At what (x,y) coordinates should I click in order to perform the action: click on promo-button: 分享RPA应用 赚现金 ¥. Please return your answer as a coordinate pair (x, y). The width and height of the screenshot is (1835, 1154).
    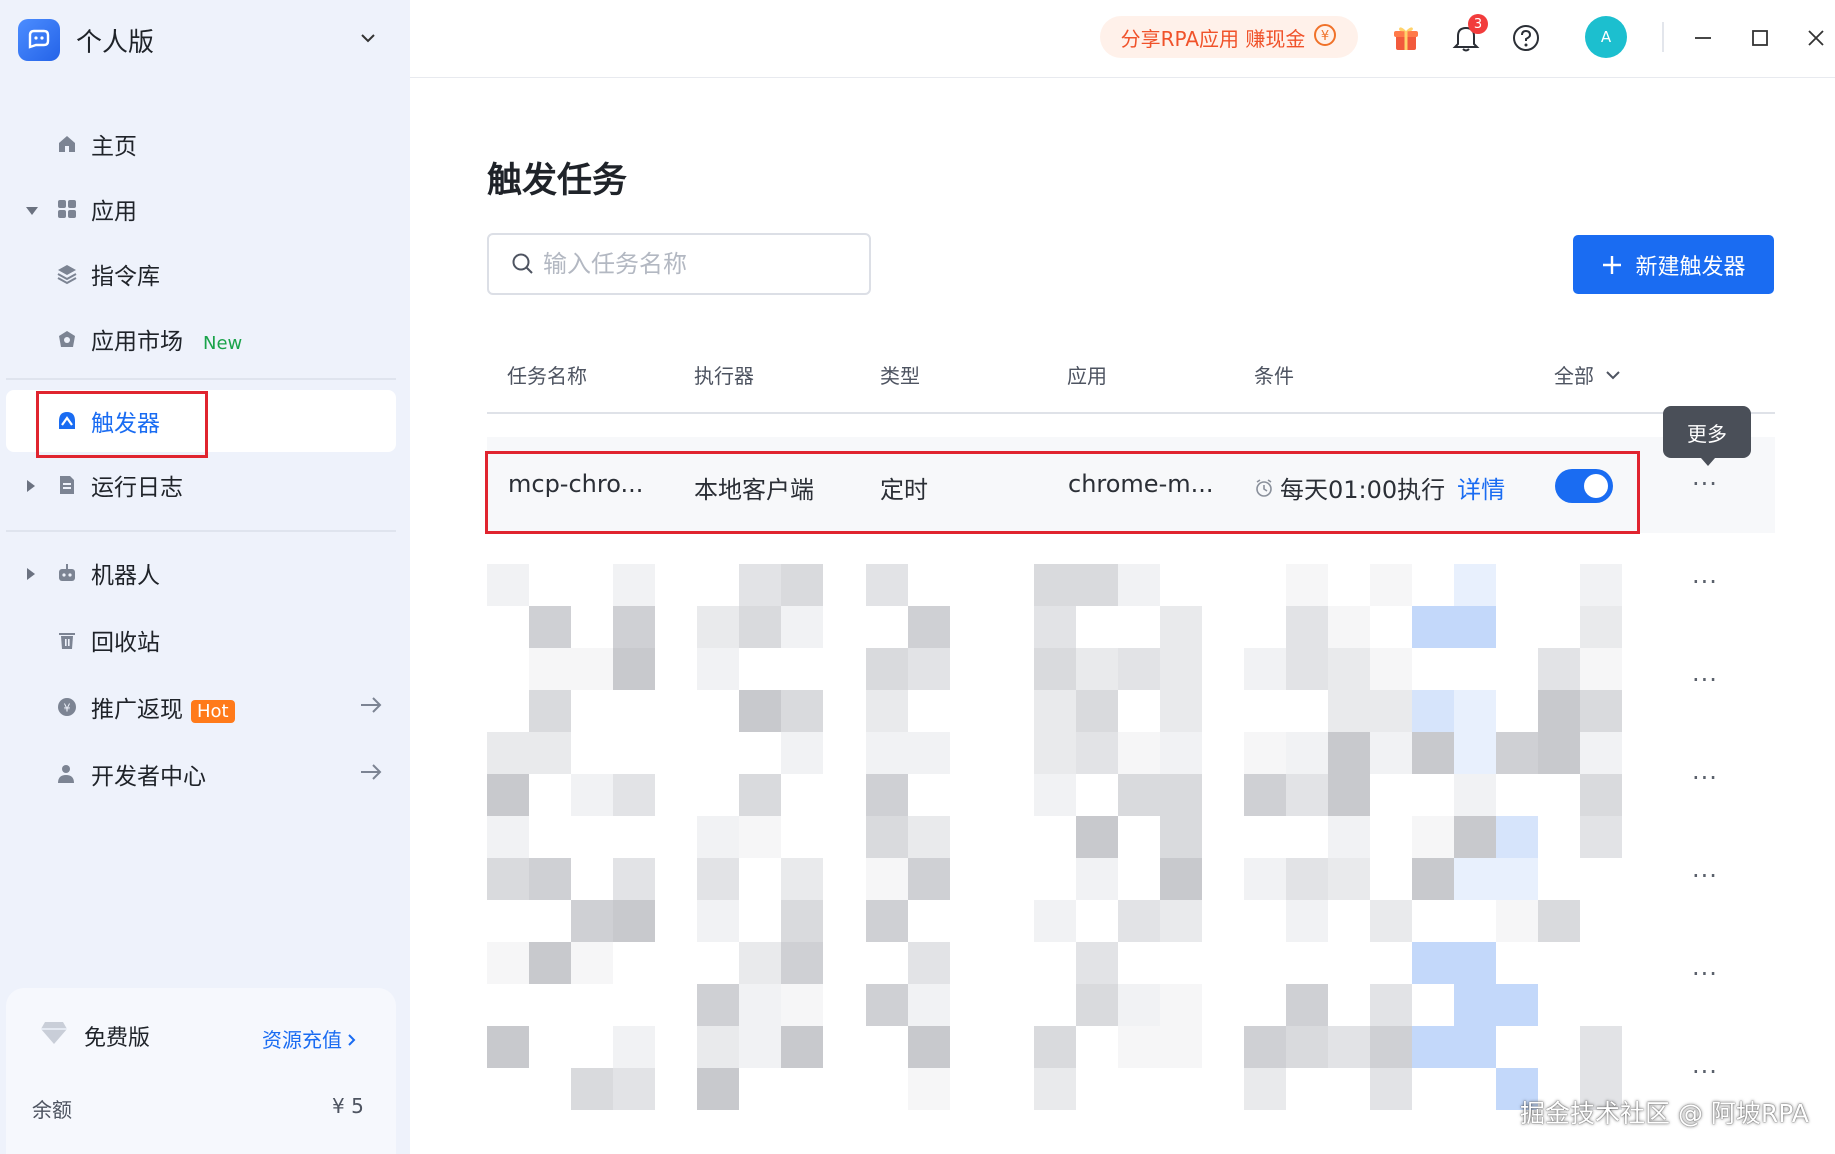
    Looking at the image, I should click on (1229, 37).